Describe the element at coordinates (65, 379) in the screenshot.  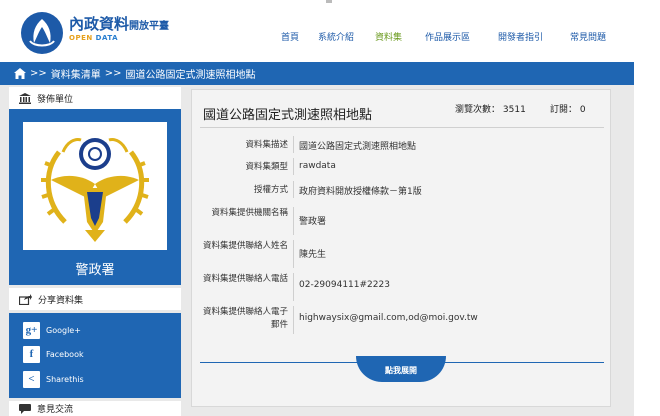
I see `share-sharethis-label: Sharethis` at that location.